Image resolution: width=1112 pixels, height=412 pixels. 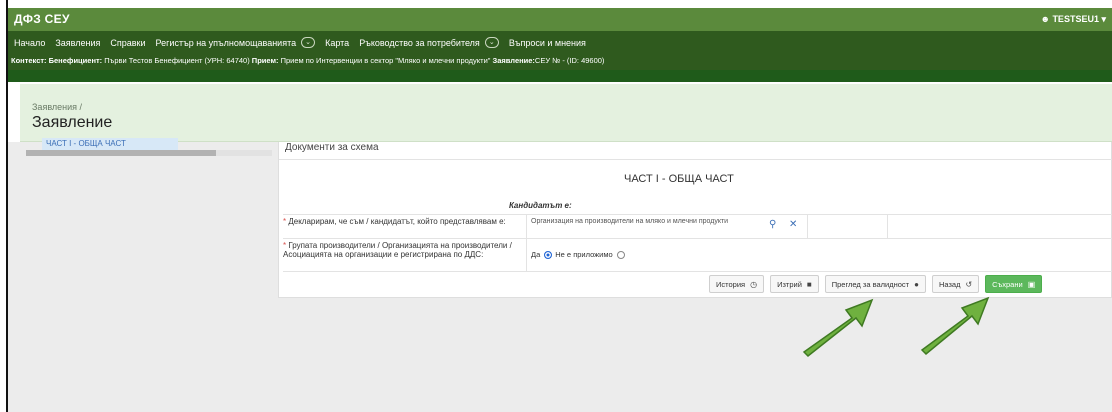 I want to click on delete-button: Изтрий ■, so click(x=794, y=284).